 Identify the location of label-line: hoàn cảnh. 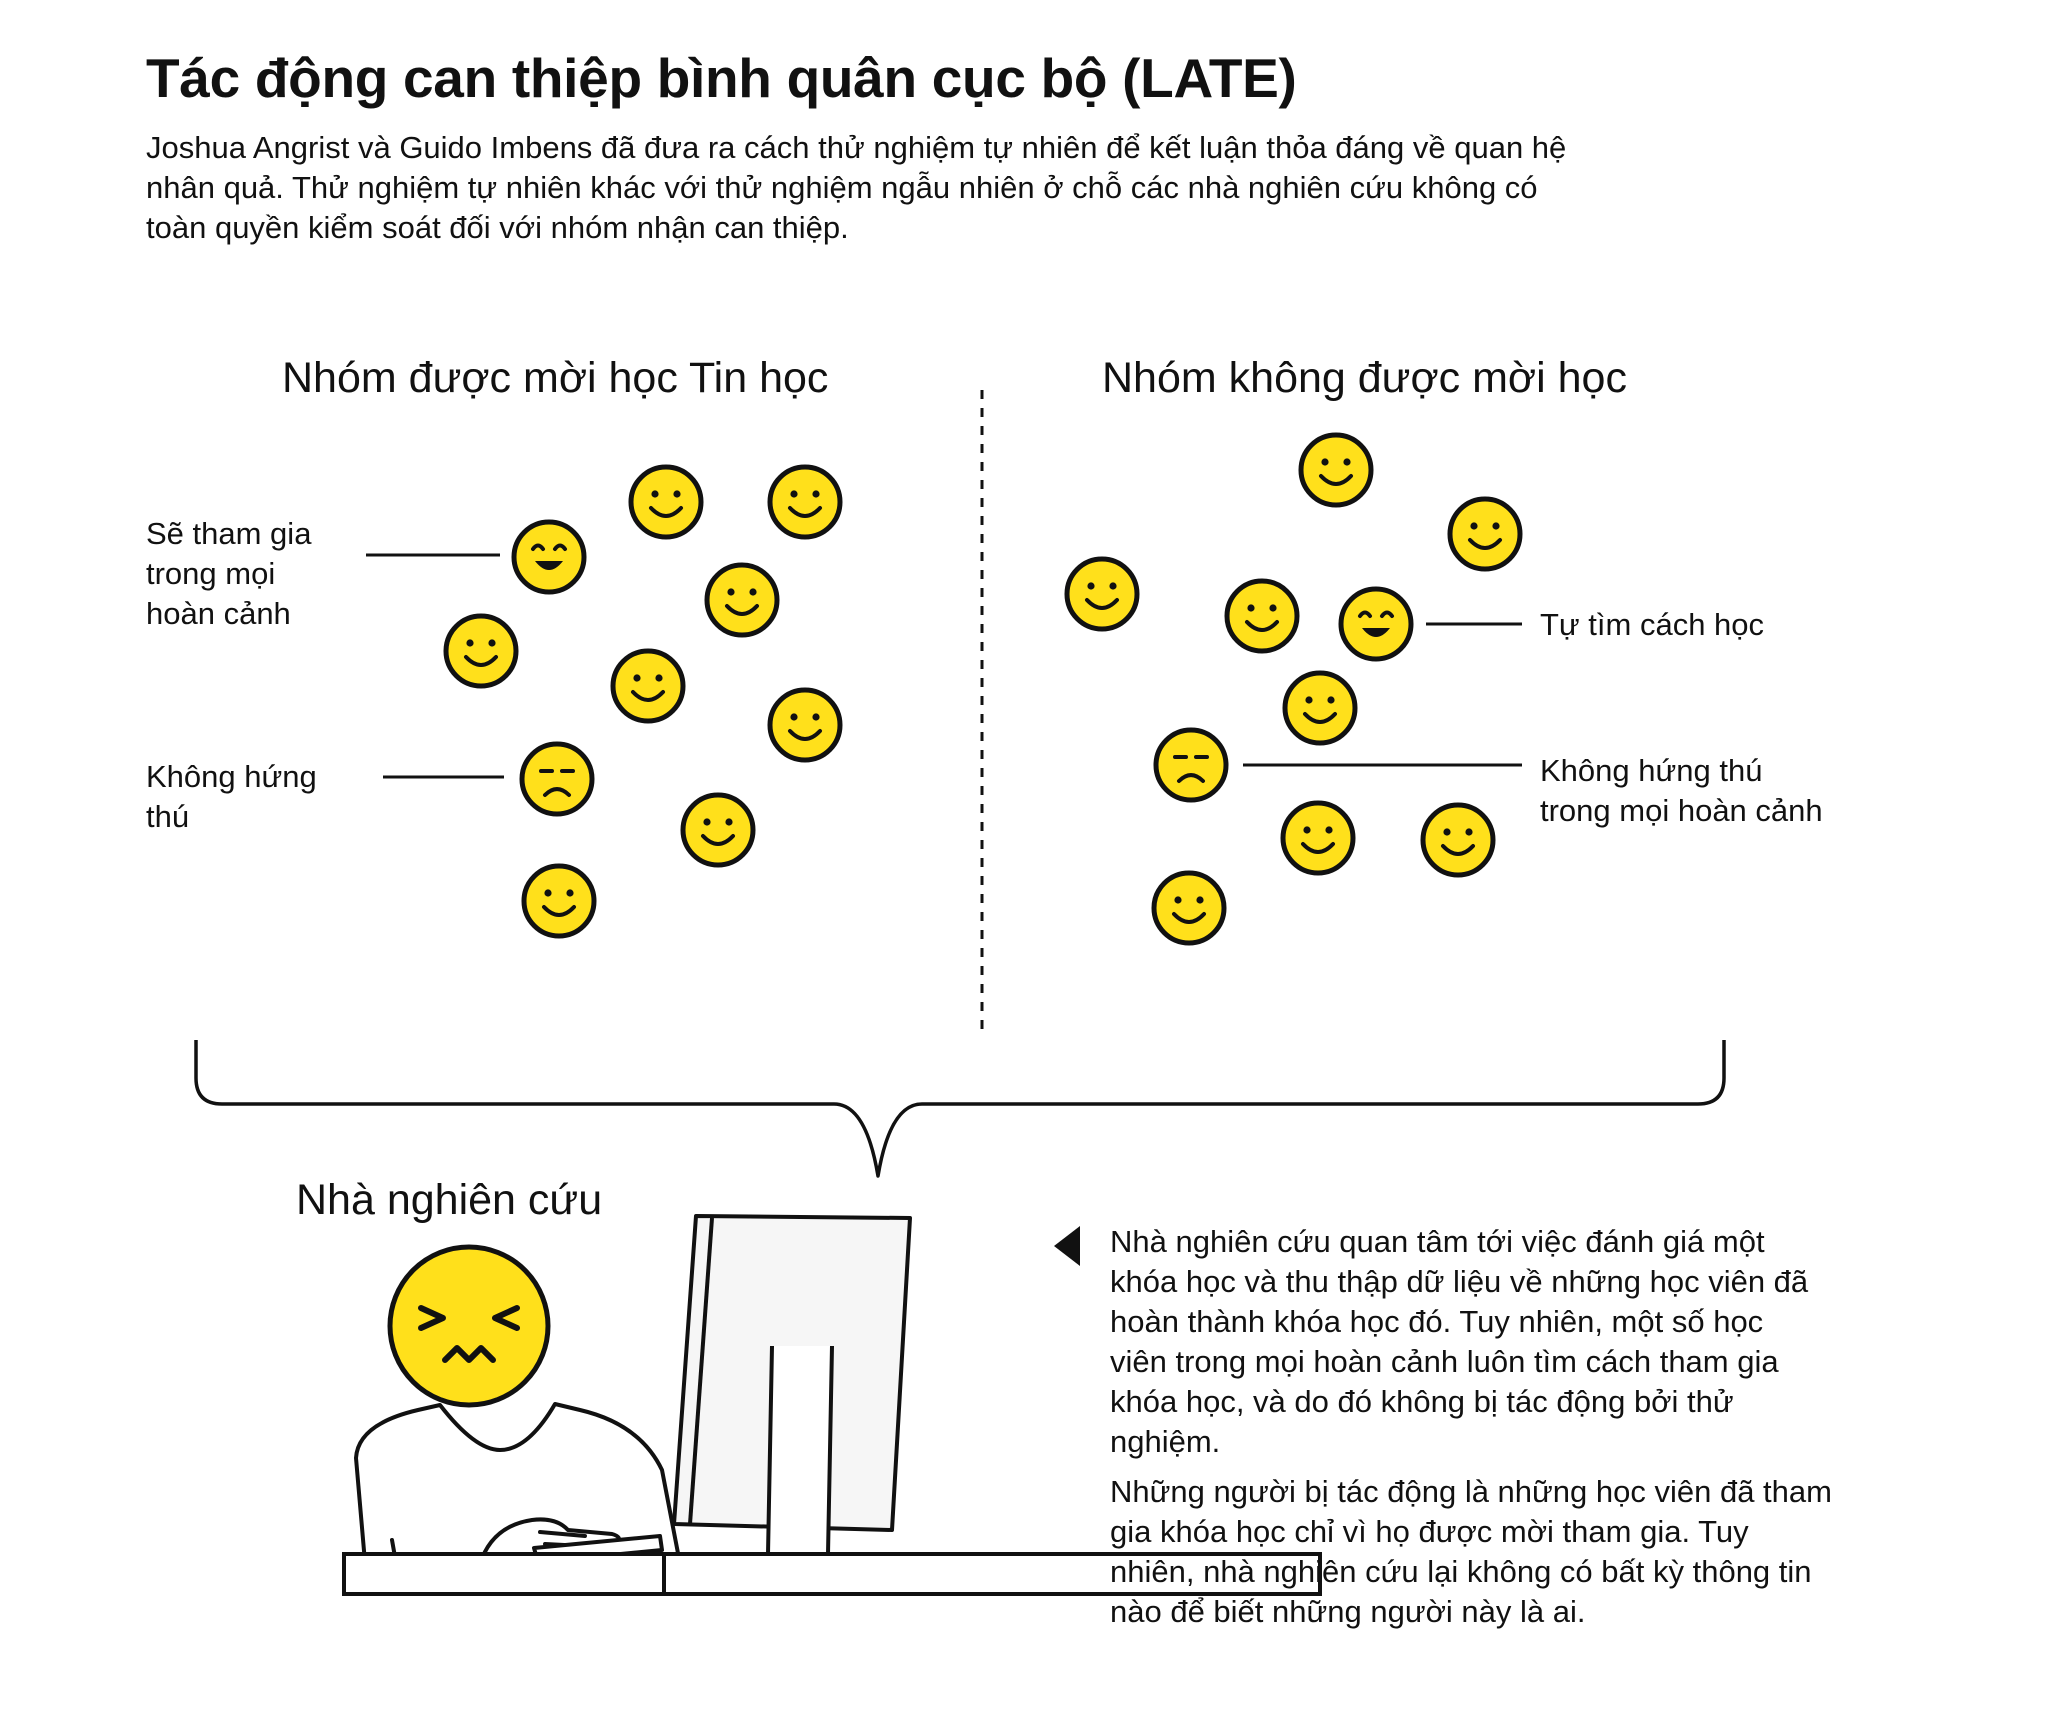
(218, 613).